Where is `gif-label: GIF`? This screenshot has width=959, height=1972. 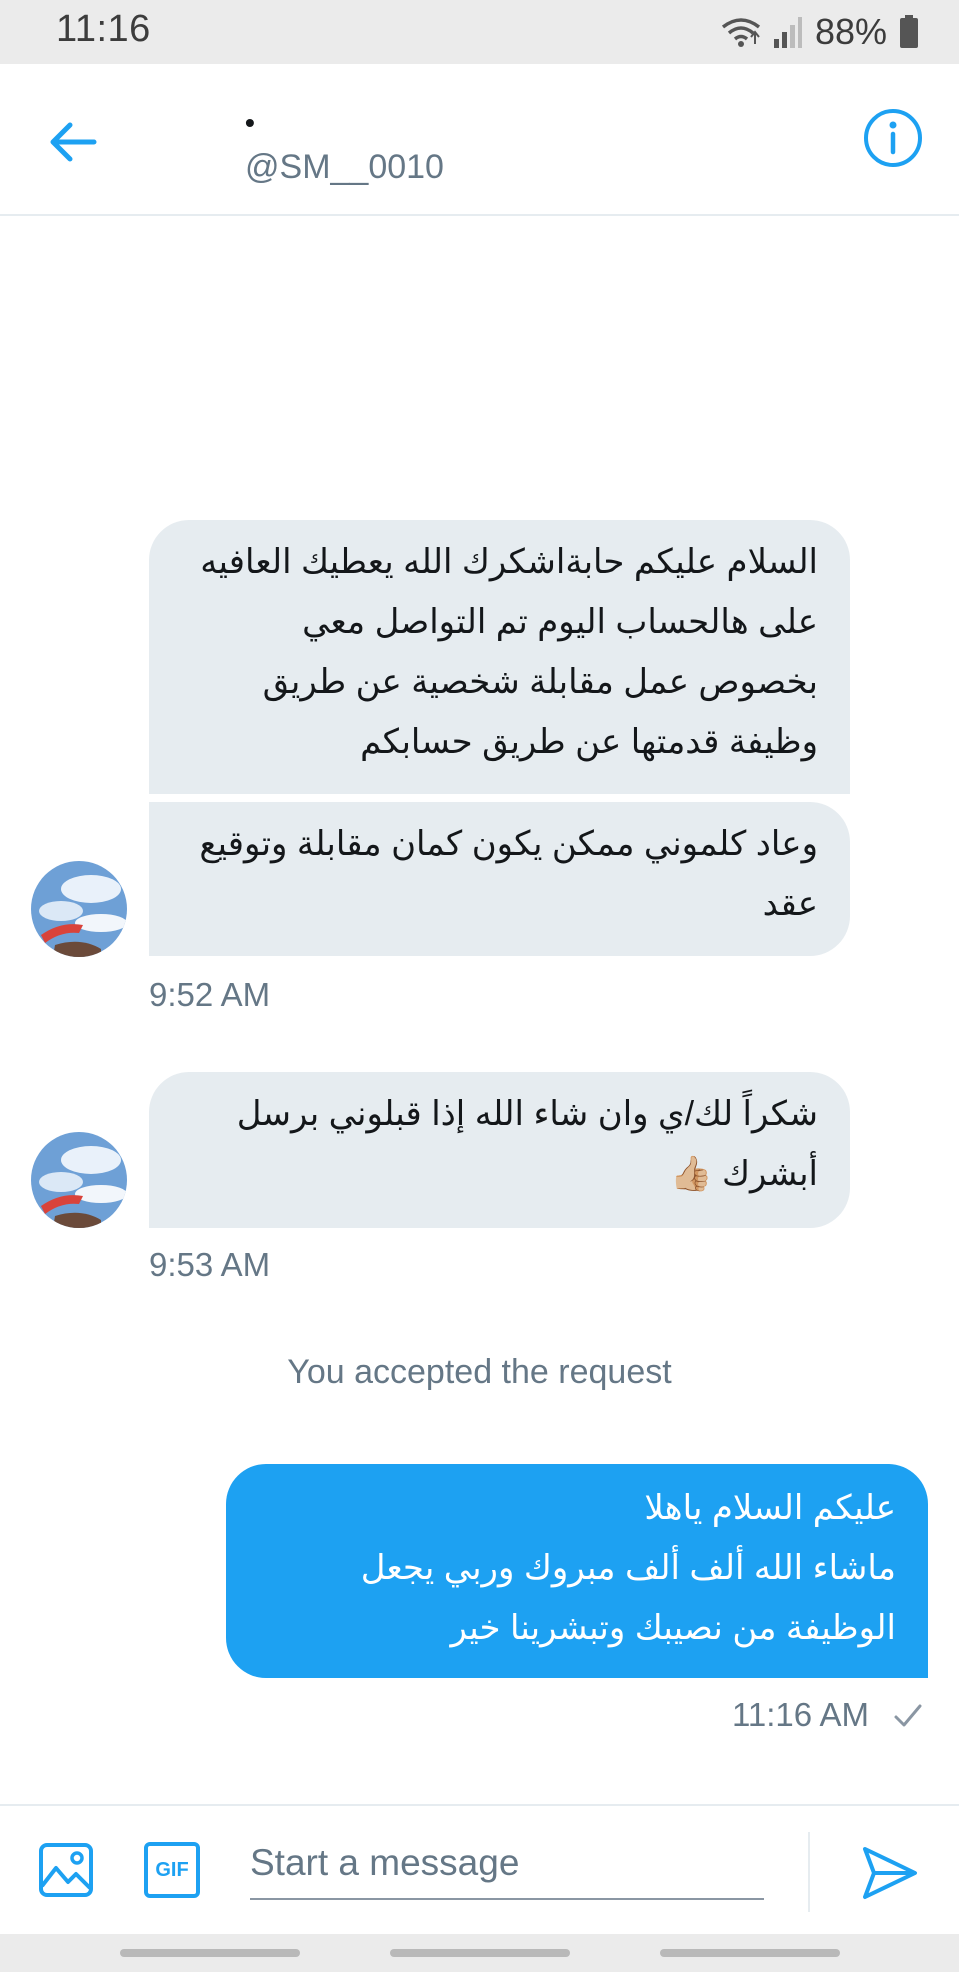
gif-label: GIF is located at coordinates (172, 1869).